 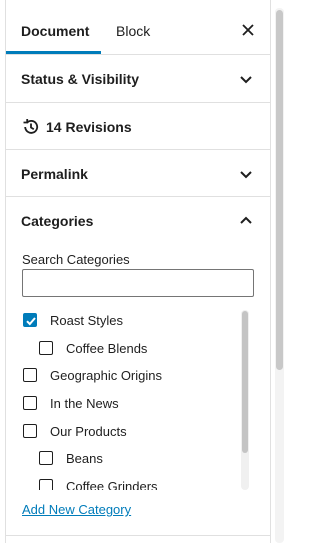 What do you see at coordinates (112, 484) in the screenshot?
I see `category-label: Coffee Grinders` at bounding box center [112, 484].